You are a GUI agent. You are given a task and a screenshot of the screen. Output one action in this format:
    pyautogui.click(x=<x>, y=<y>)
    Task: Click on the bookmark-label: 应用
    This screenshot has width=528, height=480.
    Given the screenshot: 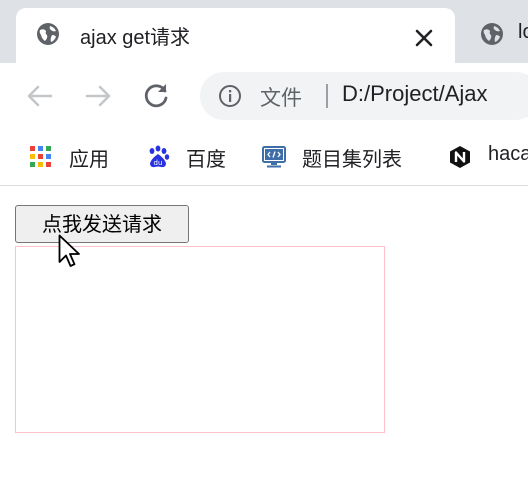 What is the action you would take?
    pyautogui.click(x=89, y=160)
    